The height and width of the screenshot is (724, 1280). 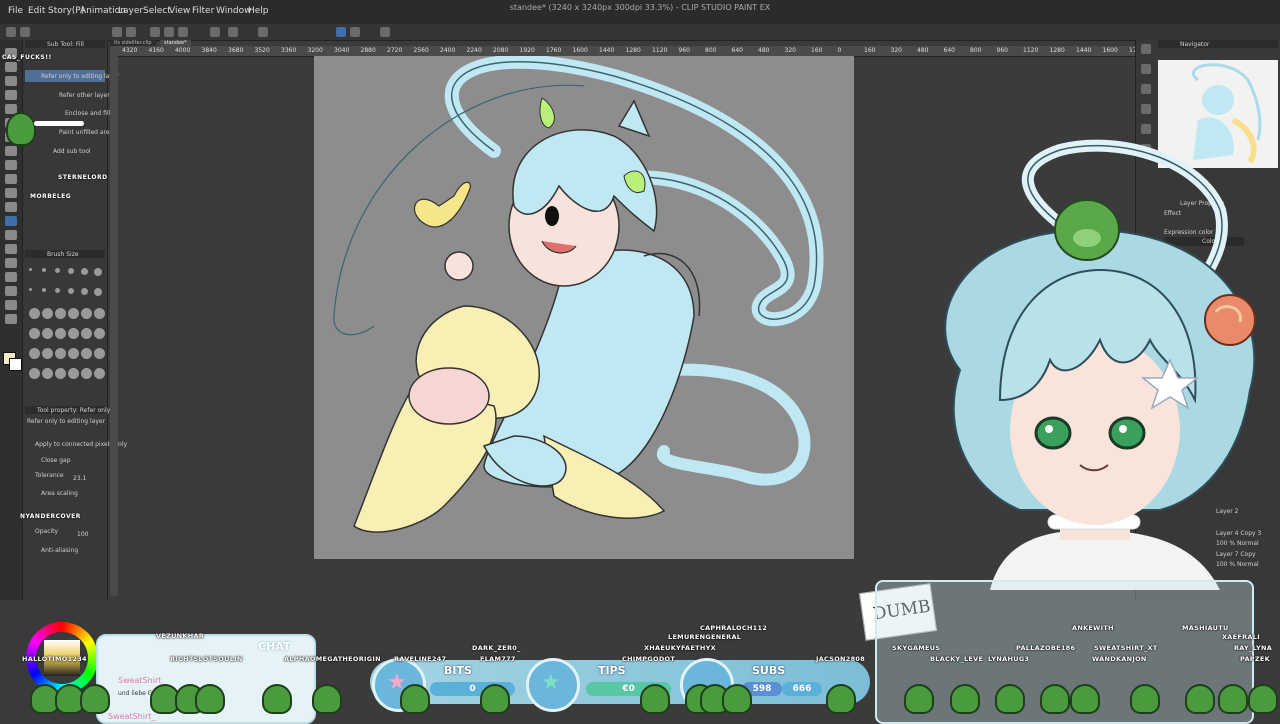 What do you see at coordinates (11, 319) in the screenshot?
I see `correct-line-tool-icon` at bounding box center [11, 319].